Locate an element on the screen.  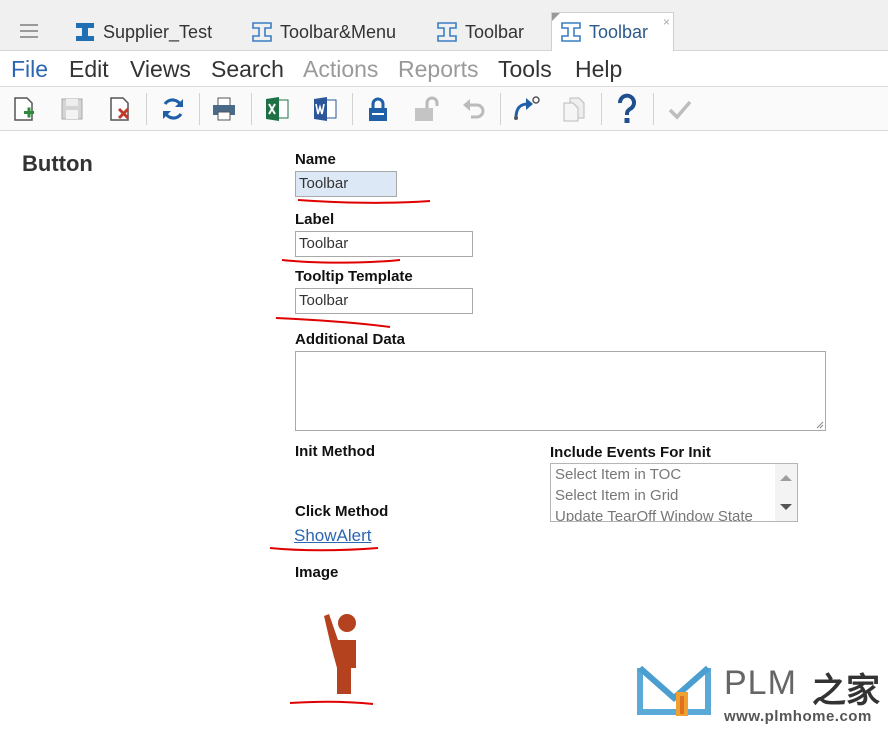
underline-click-method is located at coordinates (324, 549).